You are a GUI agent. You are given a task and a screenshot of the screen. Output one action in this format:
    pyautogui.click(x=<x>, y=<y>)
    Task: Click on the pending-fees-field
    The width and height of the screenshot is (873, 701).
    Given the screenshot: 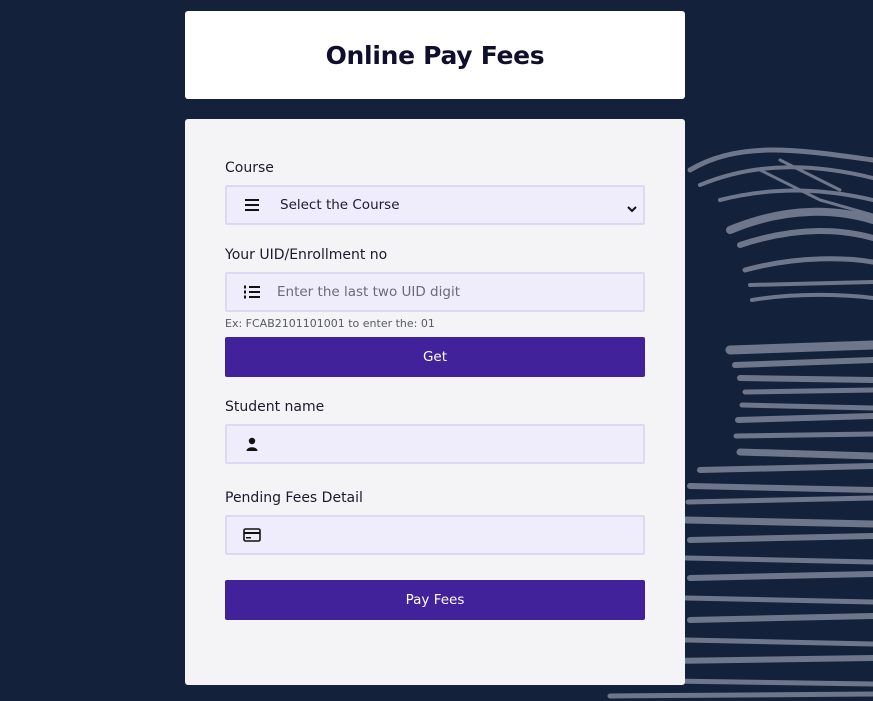 What is the action you would take?
    pyautogui.click(x=435, y=535)
    